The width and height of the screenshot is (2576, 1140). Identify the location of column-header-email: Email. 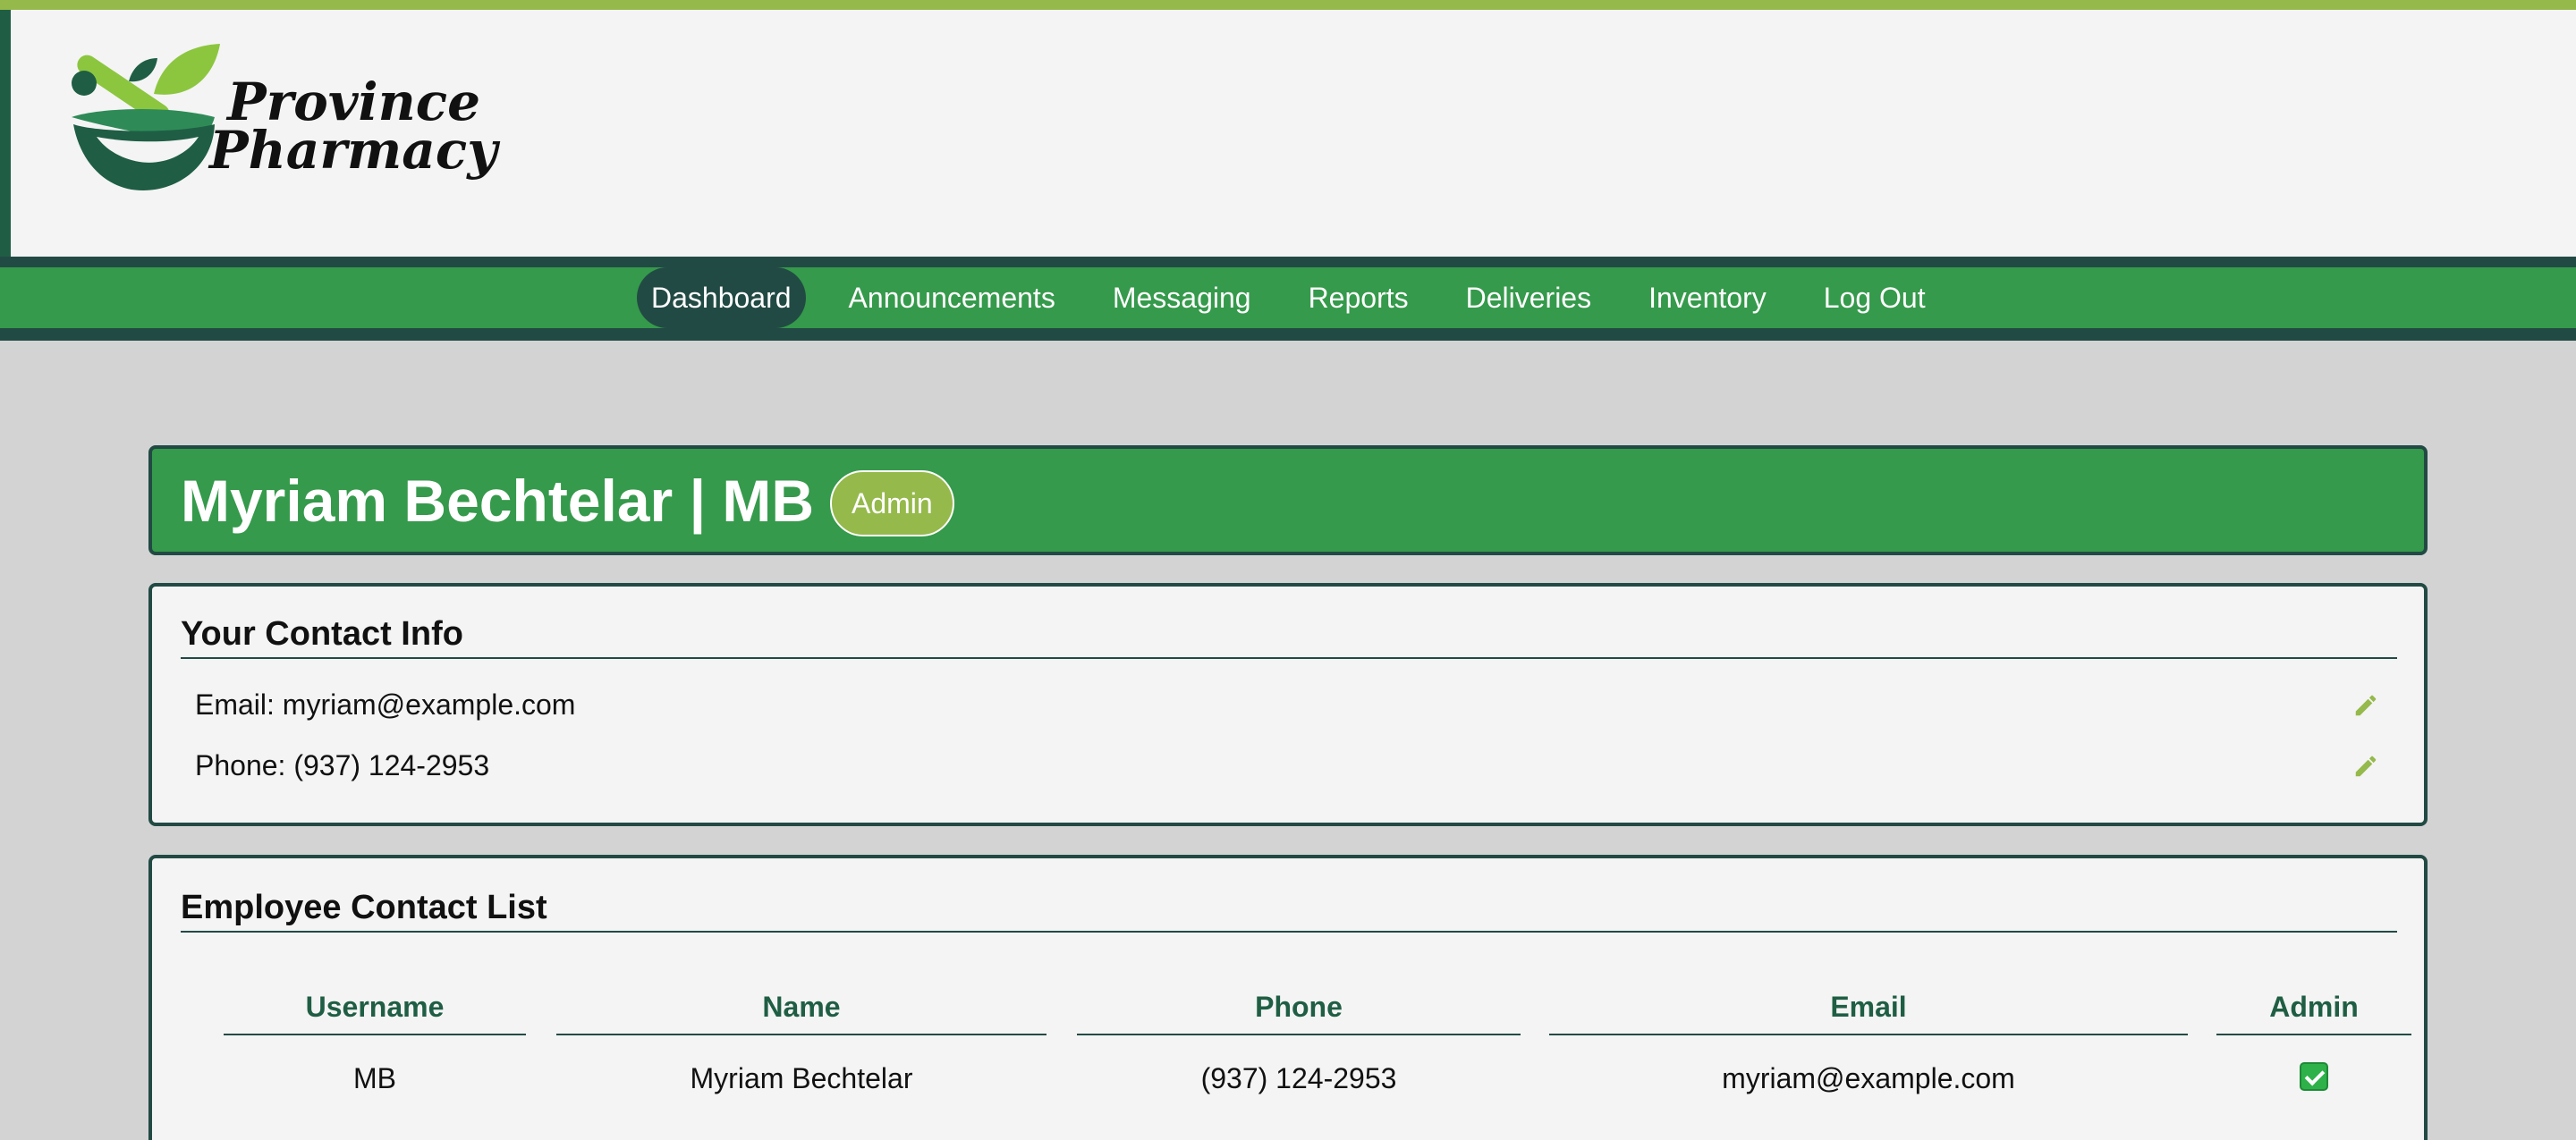
(1868, 1013).